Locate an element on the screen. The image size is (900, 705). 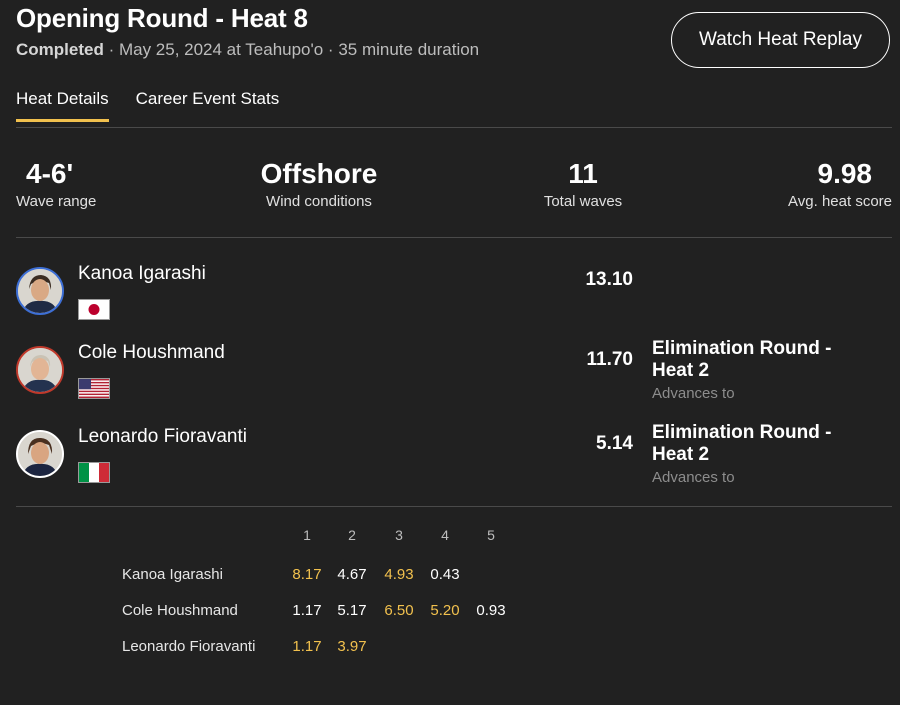
tabs-divider is located at coordinates (454, 127).